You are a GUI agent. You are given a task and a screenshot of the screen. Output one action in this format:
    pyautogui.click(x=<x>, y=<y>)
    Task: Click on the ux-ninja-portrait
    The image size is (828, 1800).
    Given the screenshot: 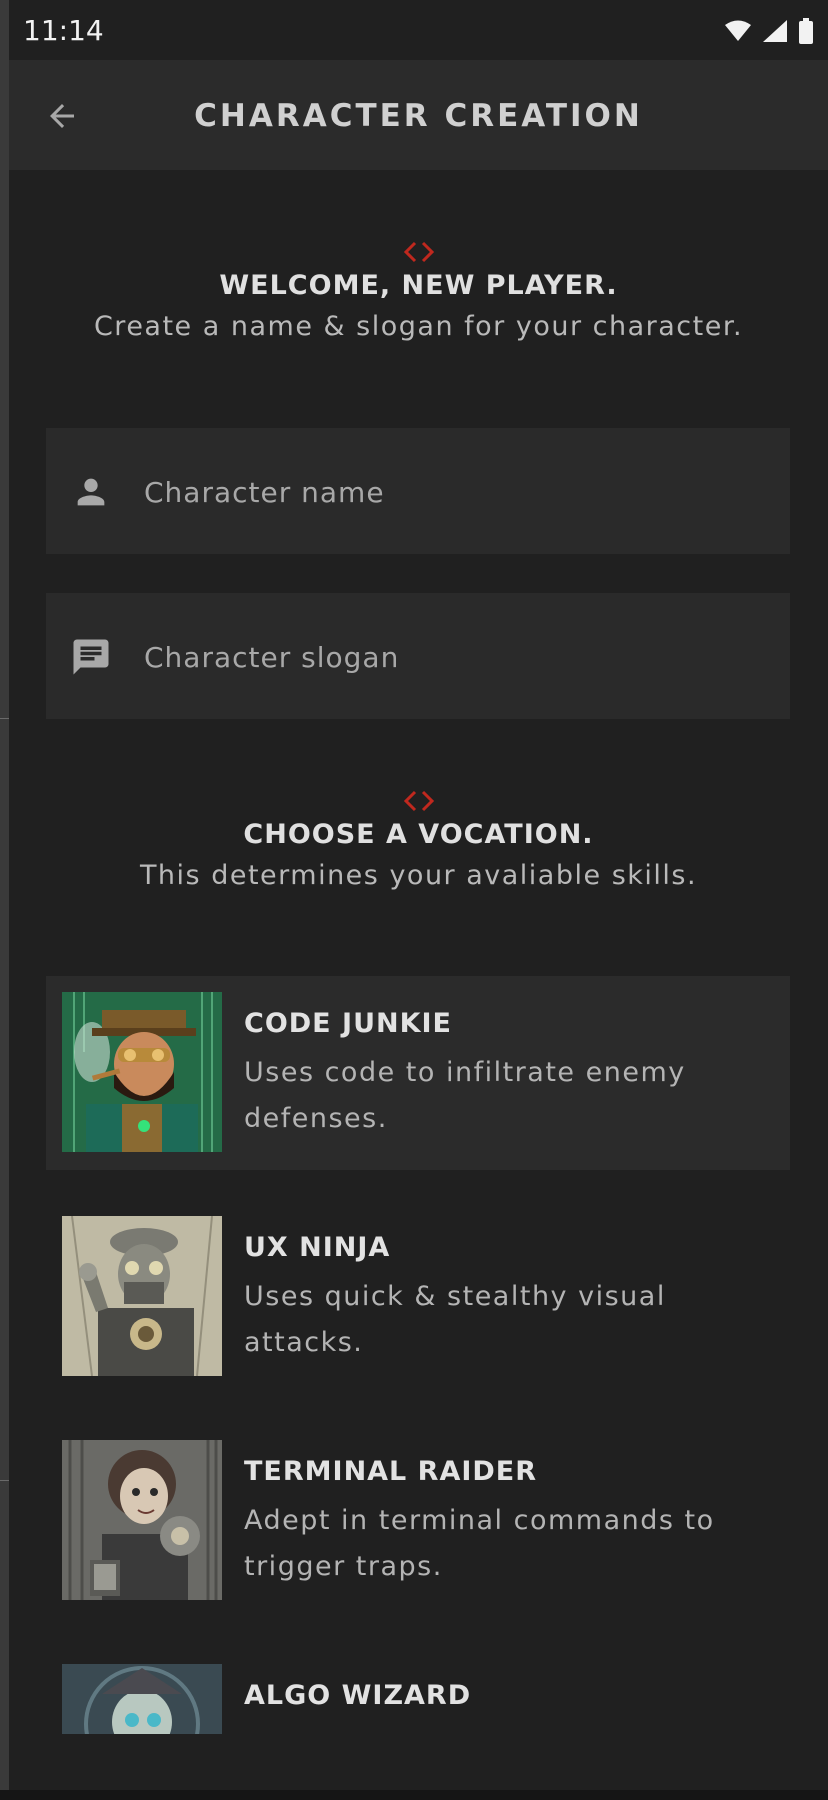 What is the action you would take?
    pyautogui.click(x=142, y=1296)
    